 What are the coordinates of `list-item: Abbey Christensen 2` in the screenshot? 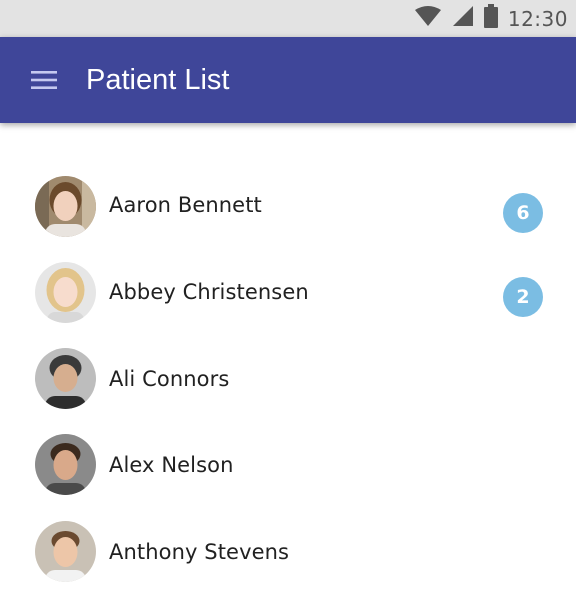 It's located at (288, 293).